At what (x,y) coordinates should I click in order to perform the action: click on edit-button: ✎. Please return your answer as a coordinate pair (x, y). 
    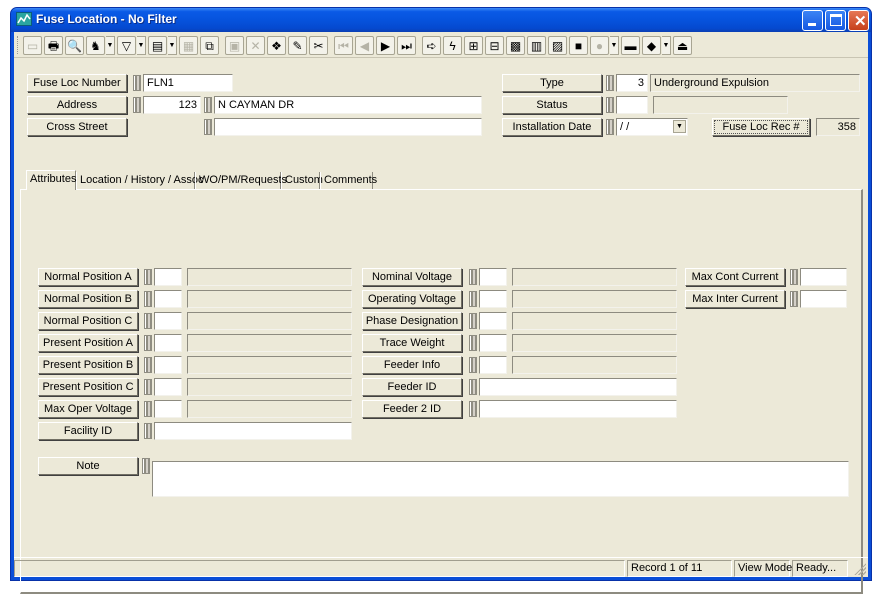
    Looking at the image, I should click on (297, 45).